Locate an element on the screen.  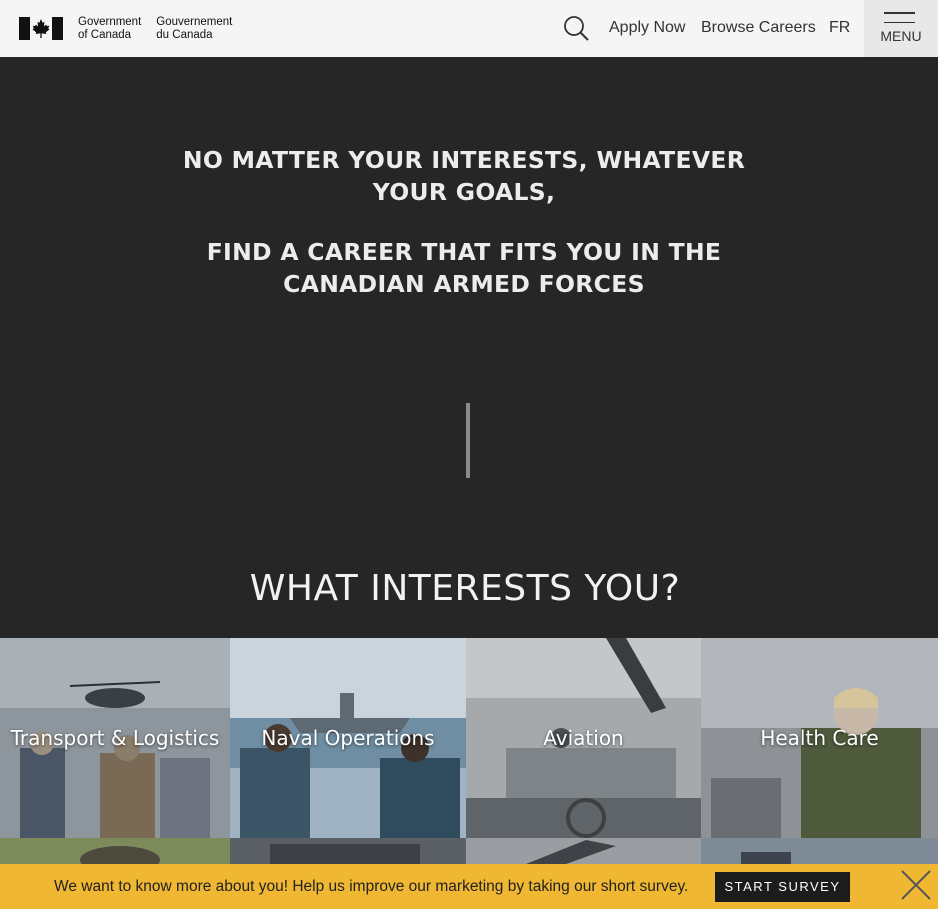
search-icon is located at coordinates (576, 28).